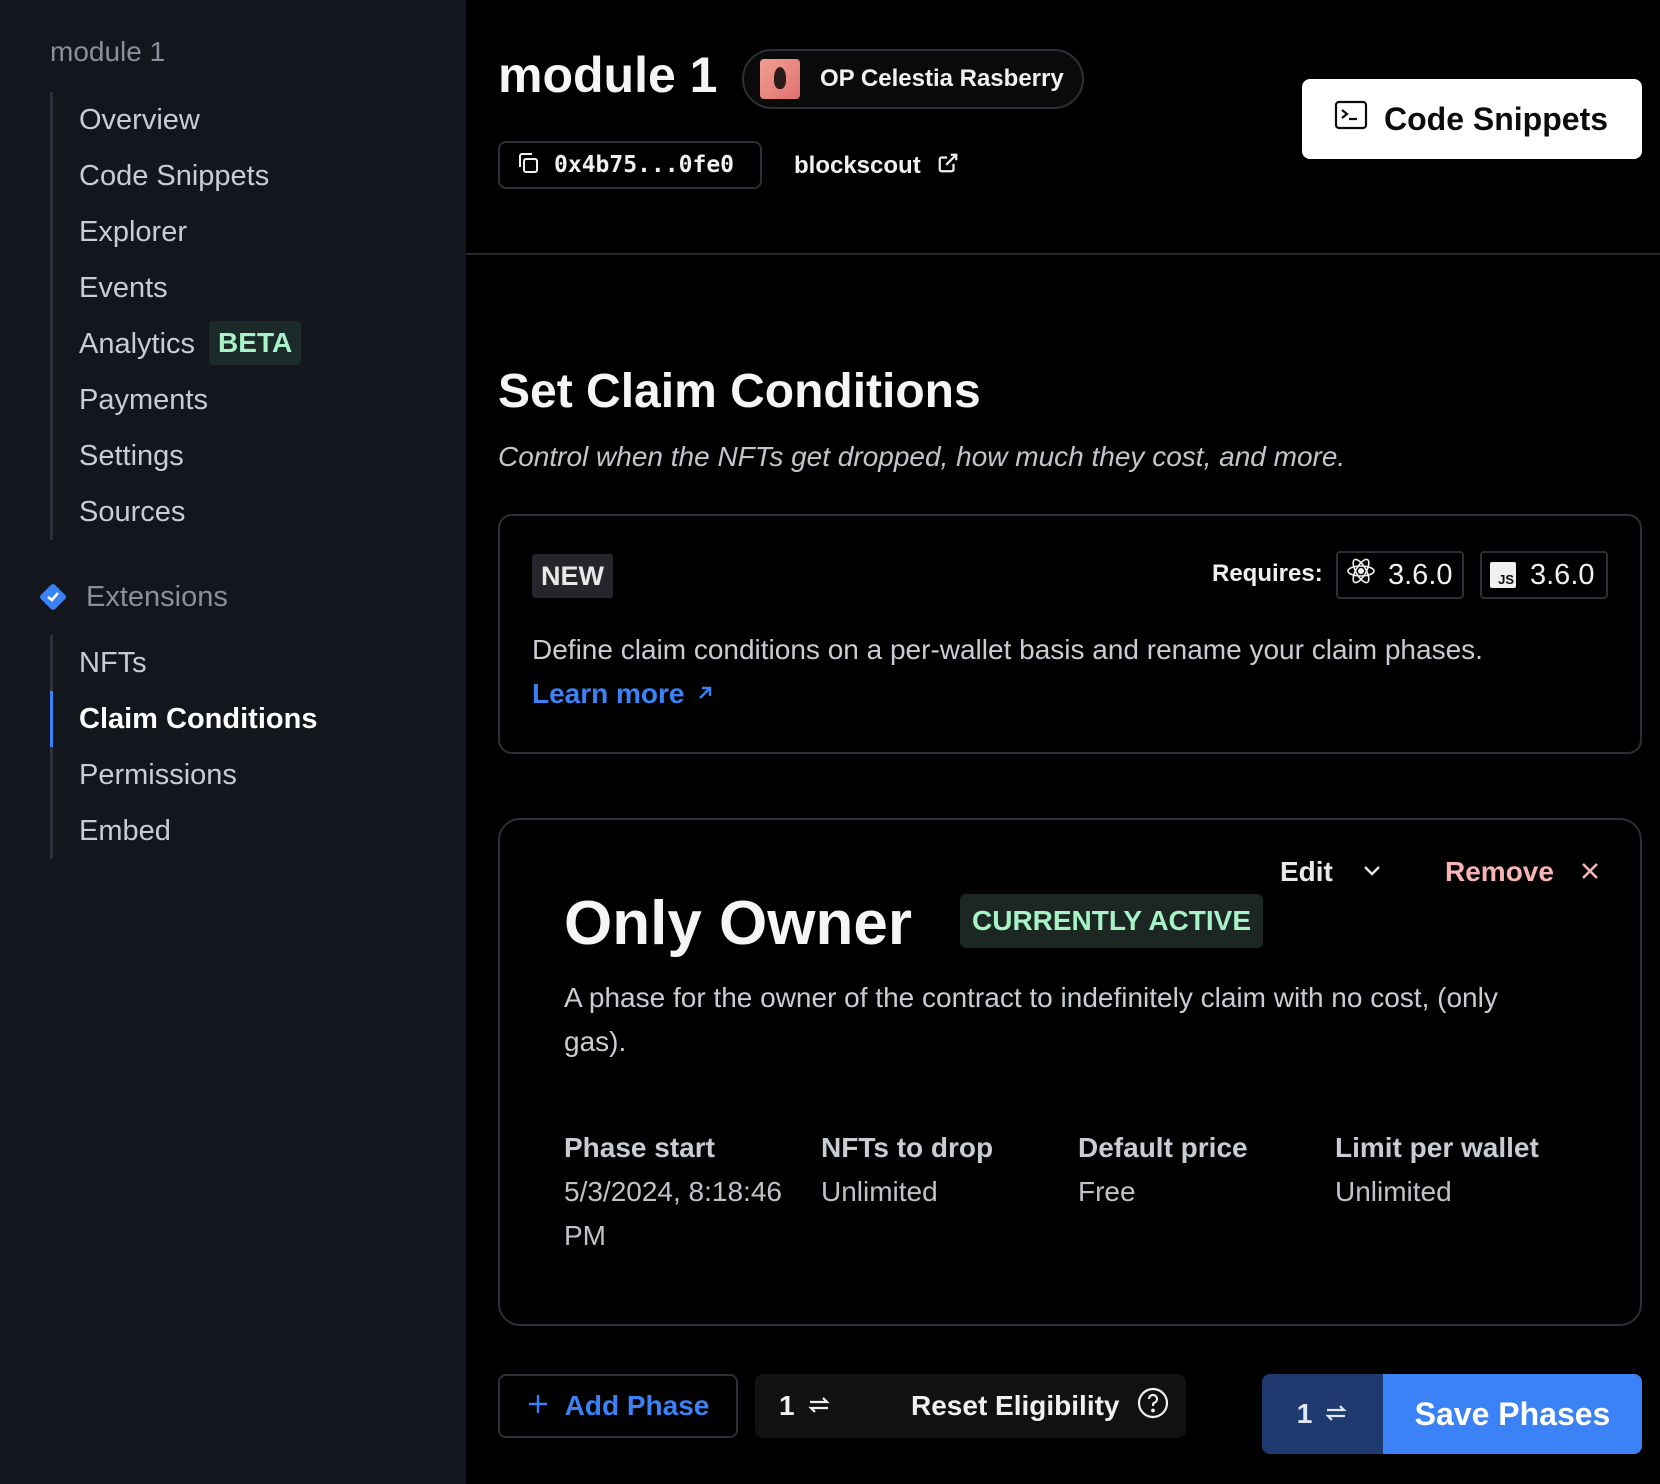  What do you see at coordinates (53, 597) in the screenshot?
I see `diamond-check-icon` at bounding box center [53, 597].